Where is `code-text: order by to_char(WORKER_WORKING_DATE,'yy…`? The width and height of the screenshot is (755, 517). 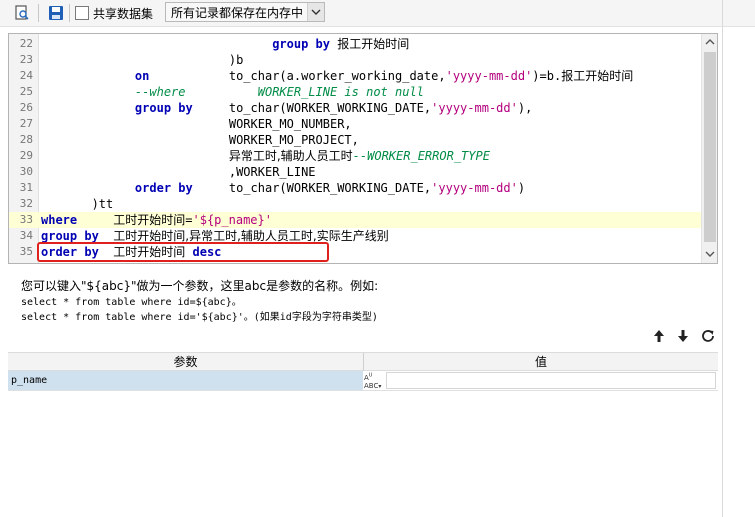
code-text: order by to_char(WORKER_WORKING_DATE,'yy… is located at coordinates (283, 188).